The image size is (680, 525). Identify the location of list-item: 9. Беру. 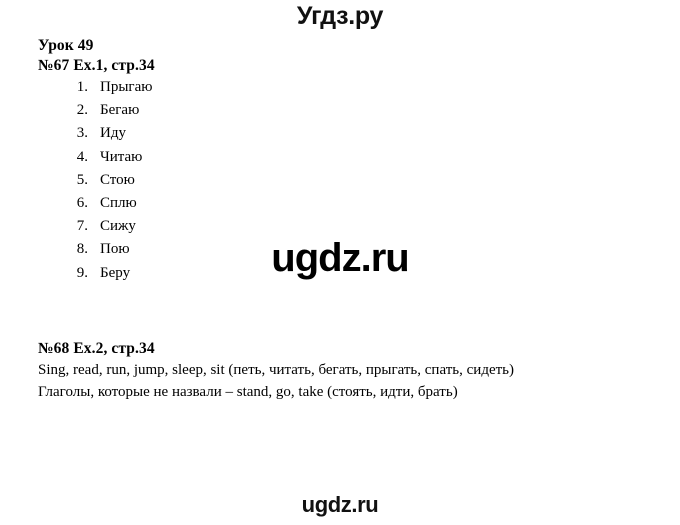
(340, 273).